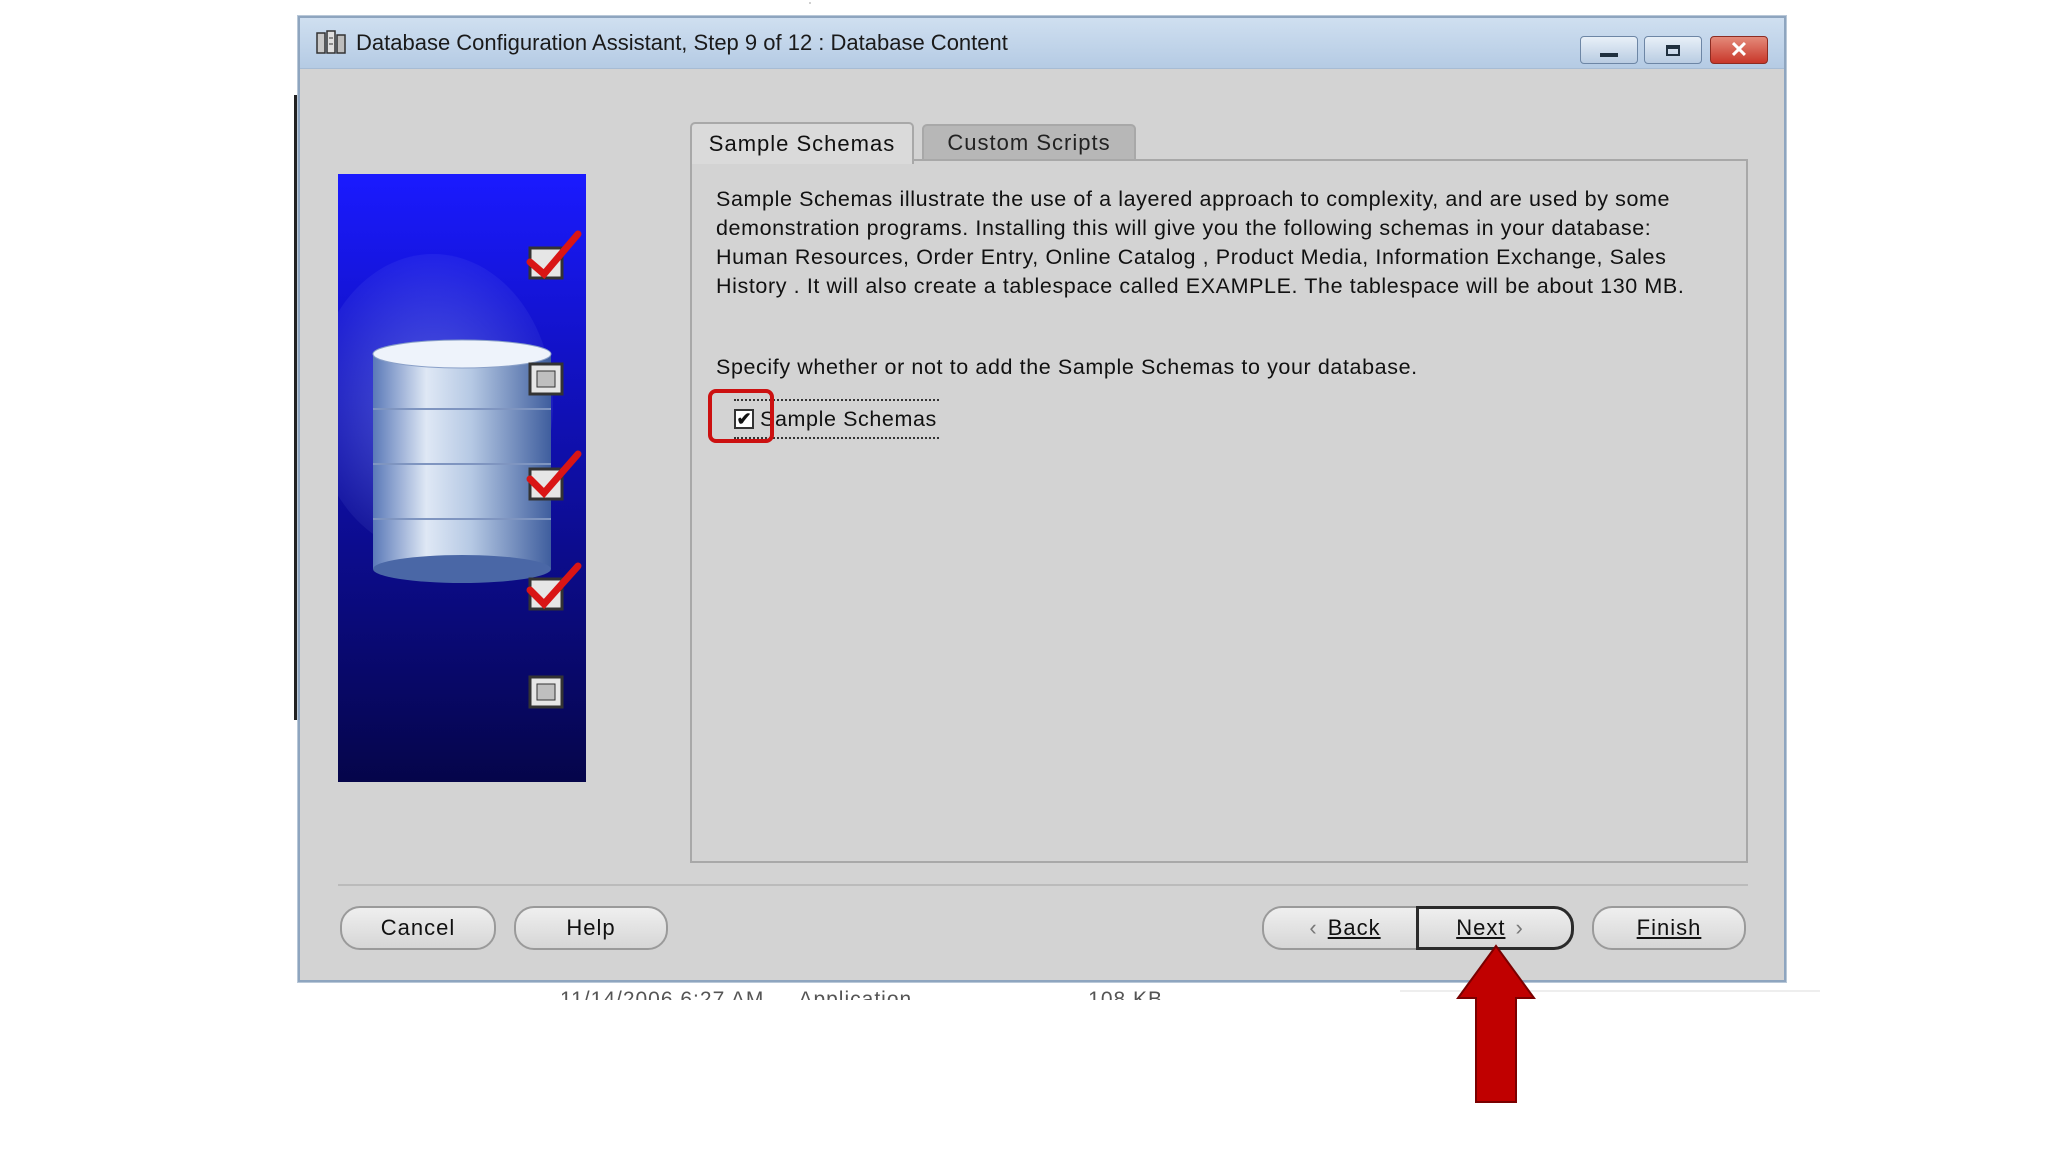 Image resolution: width=2048 pixels, height=1152 pixels. What do you see at coordinates (848, 419) in the screenshot?
I see `sample-schemas-checkbox-label: Sample Schemas` at bounding box center [848, 419].